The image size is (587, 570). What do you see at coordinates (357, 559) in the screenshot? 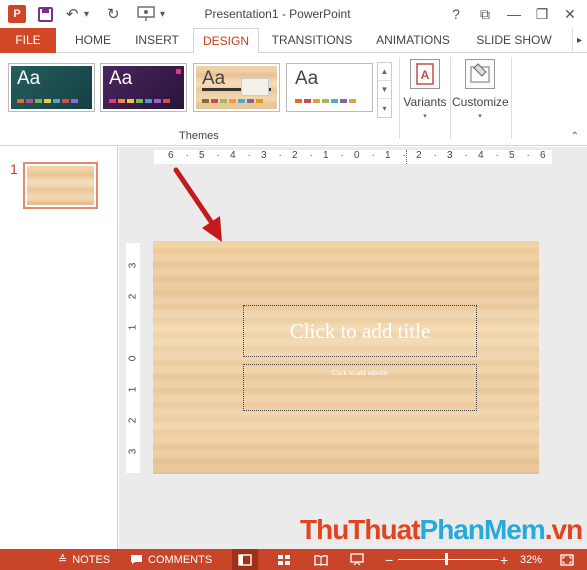
I see `slide-show-view-button` at bounding box center [357, 559].